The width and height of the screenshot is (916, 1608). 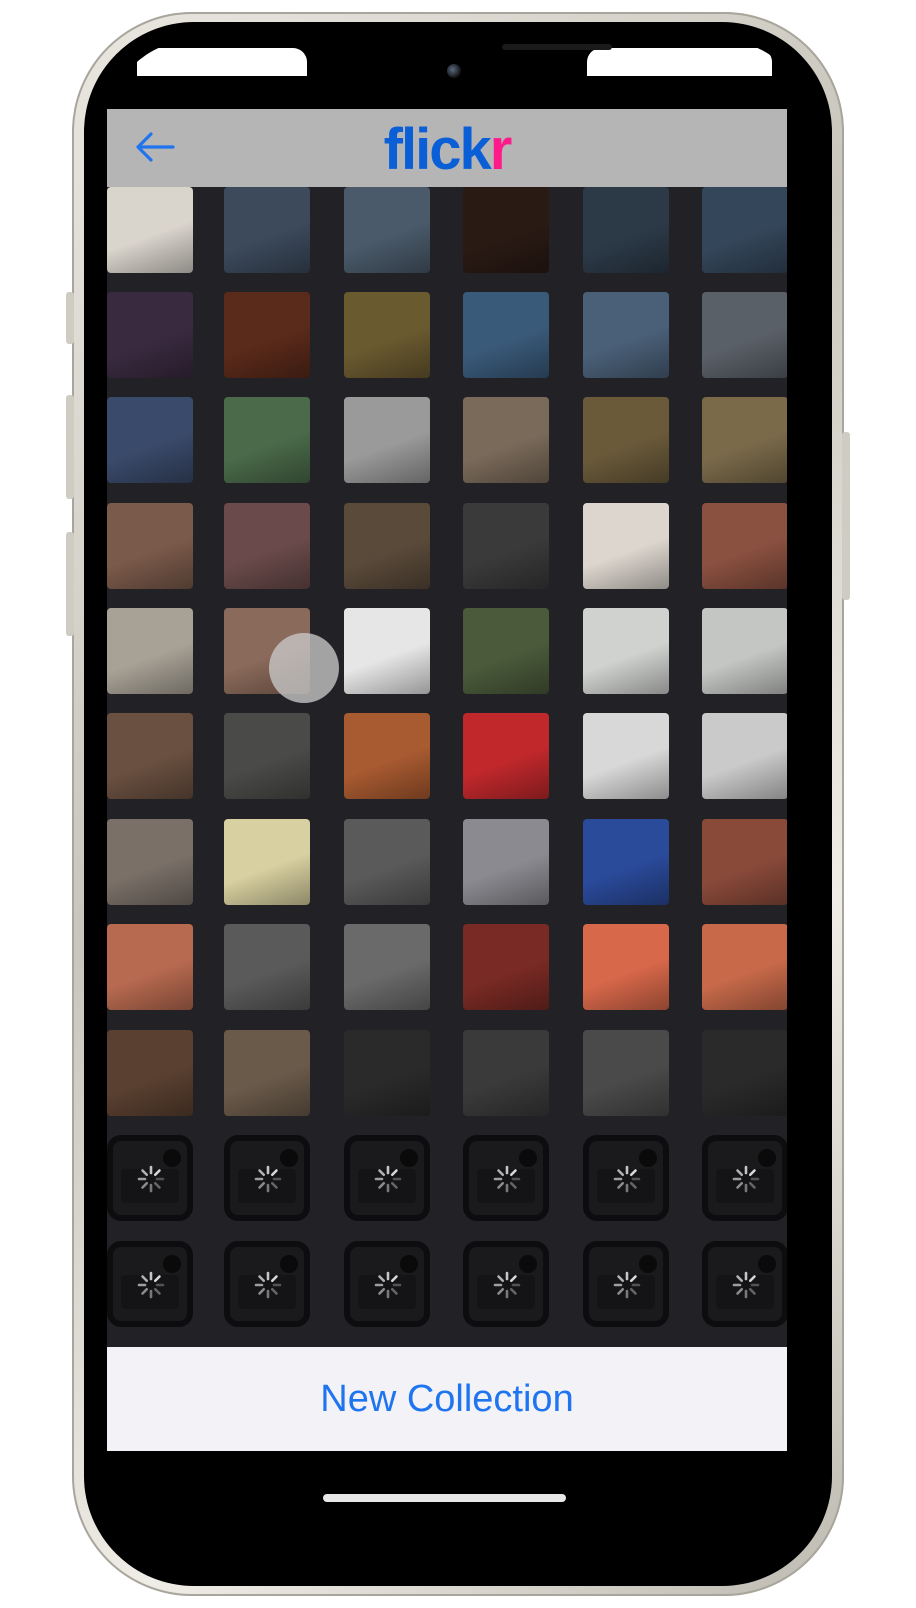 I want to click on status-bar-left, so click(x=222, y=62).